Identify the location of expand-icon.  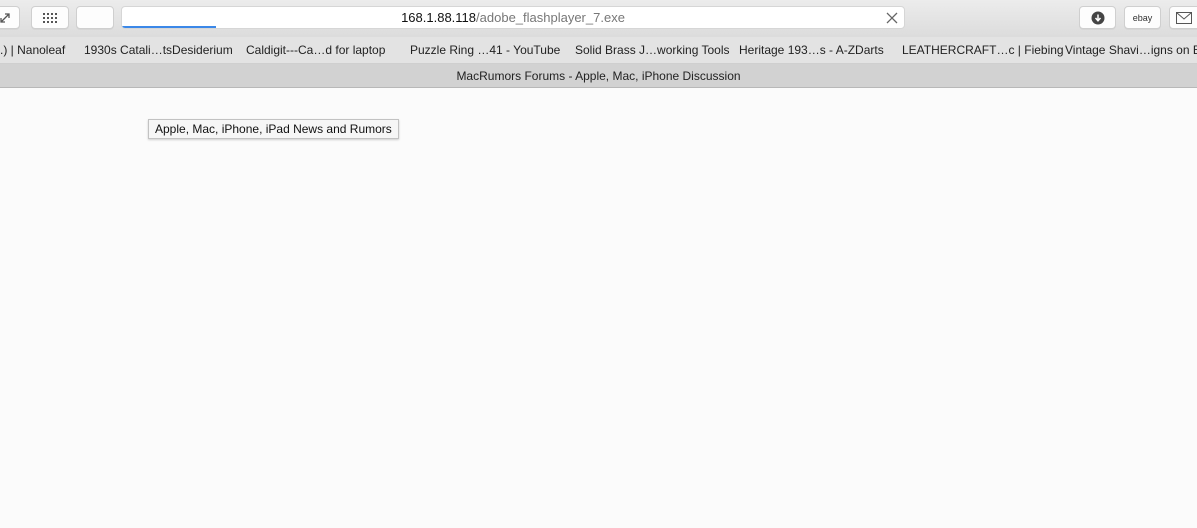
(10, 17).